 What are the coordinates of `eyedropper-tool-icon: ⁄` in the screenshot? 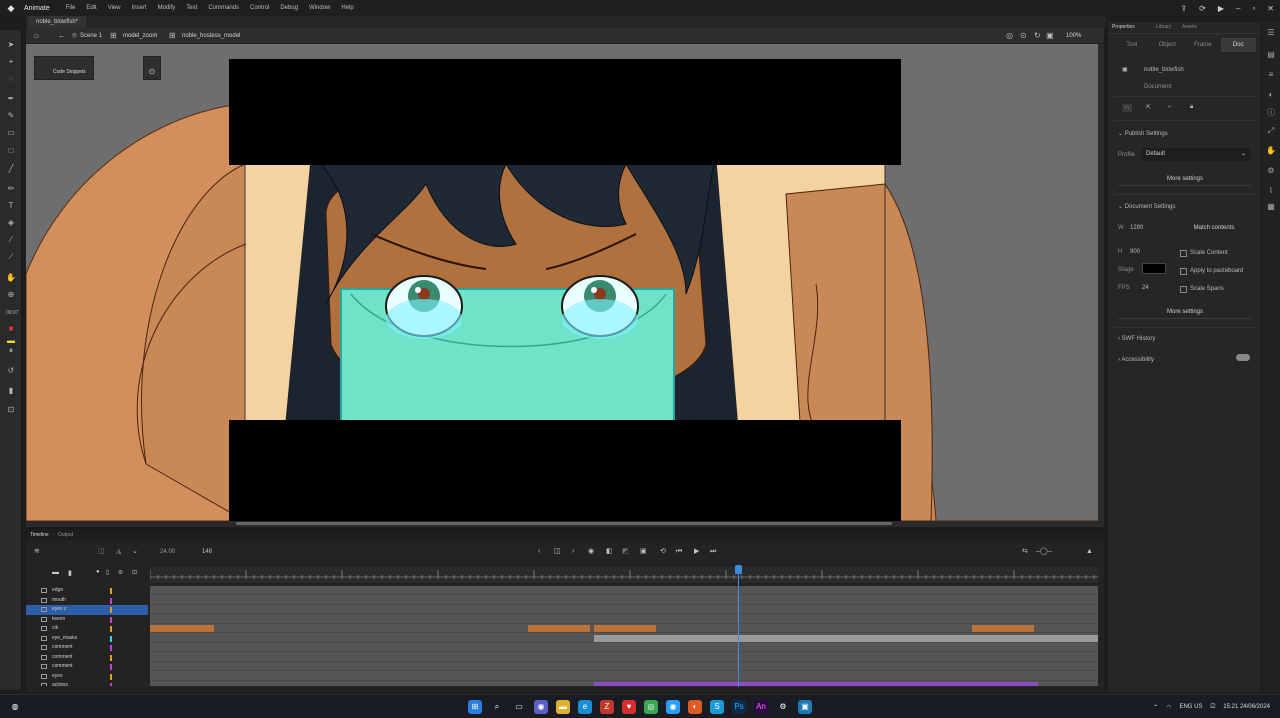 It's located at (11, 240).